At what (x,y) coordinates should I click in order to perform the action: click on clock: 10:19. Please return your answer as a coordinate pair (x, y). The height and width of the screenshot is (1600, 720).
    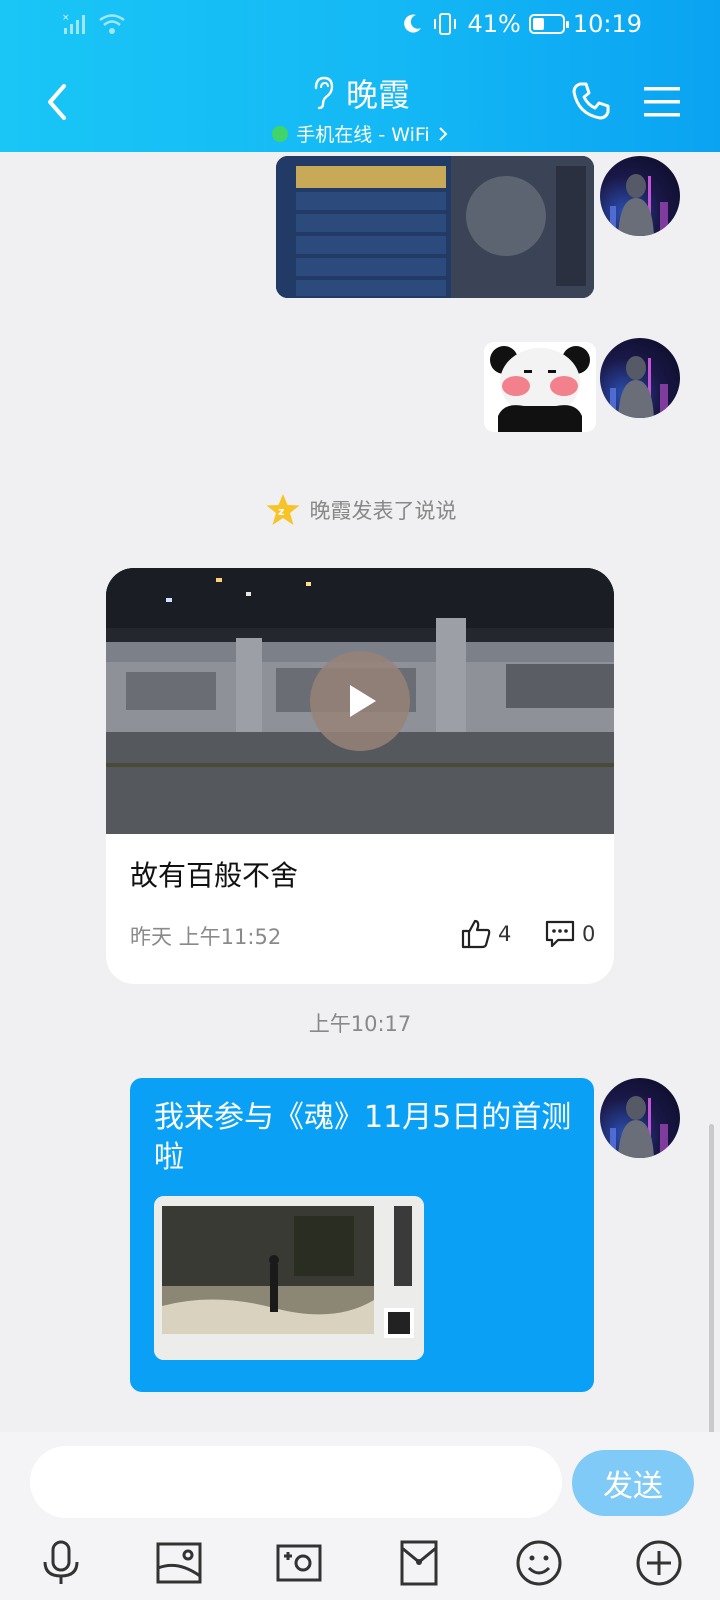
    Looking at the image, I should click on (607, 24).